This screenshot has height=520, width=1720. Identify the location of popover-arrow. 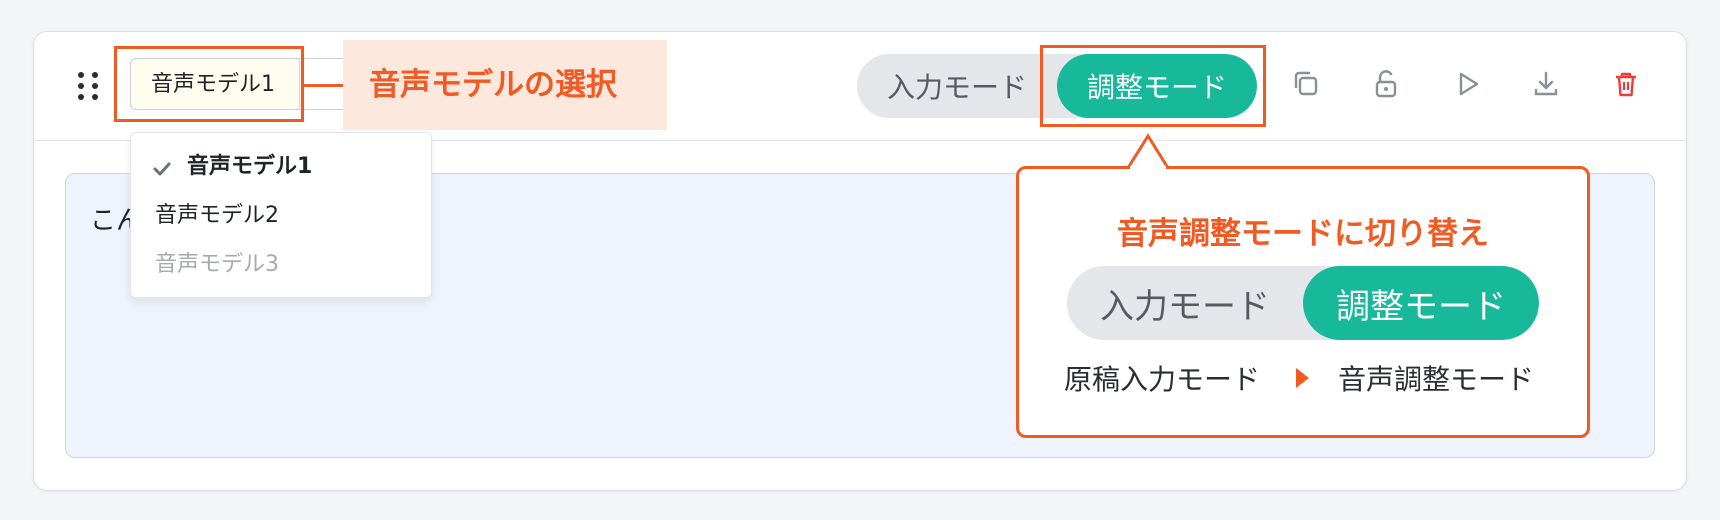
(1149, 151).